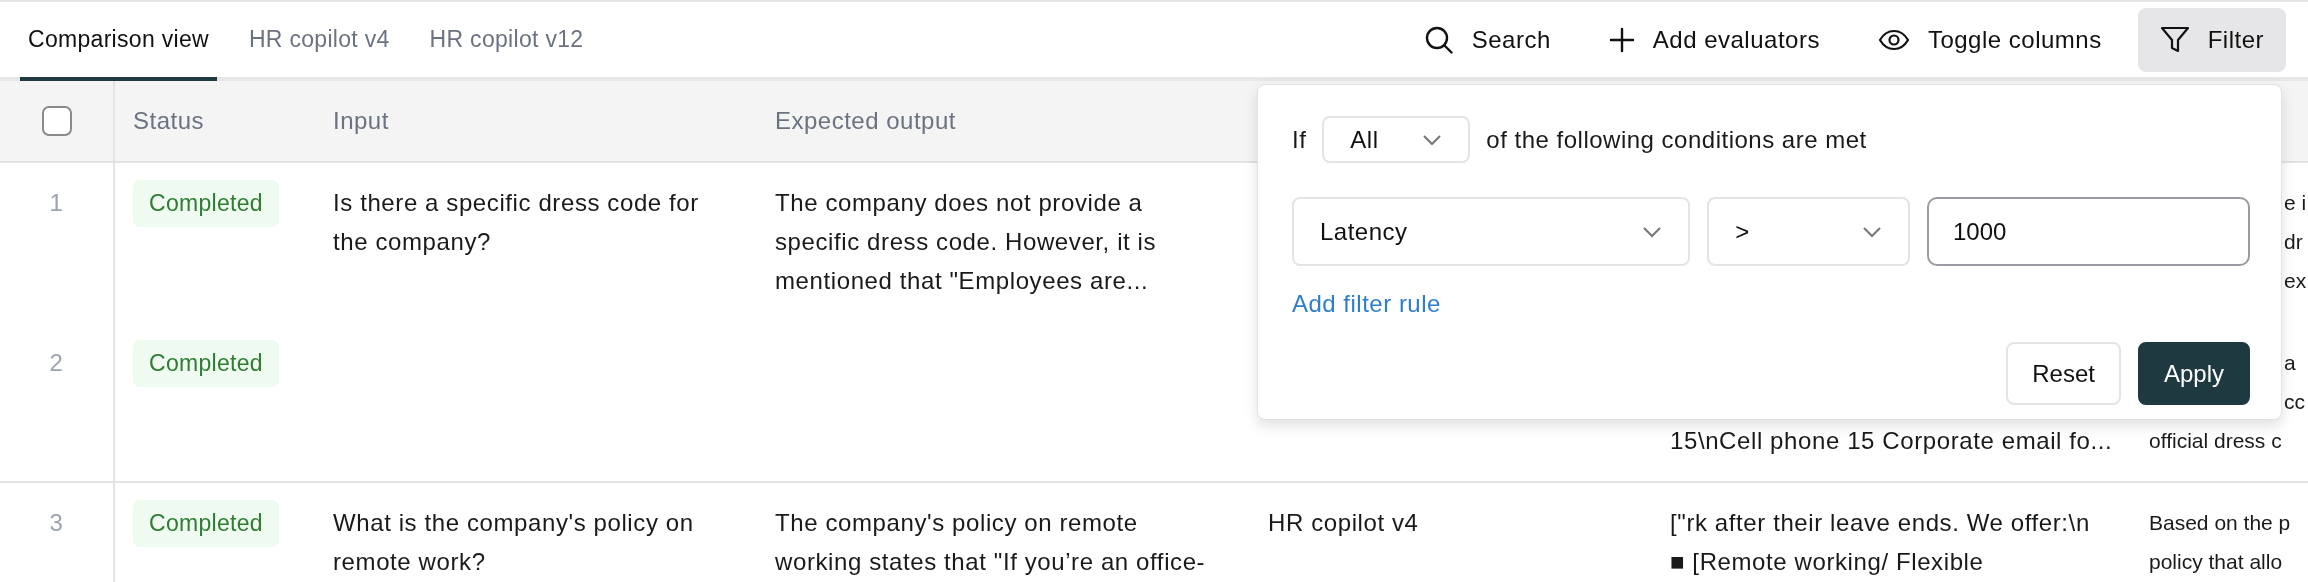  What do you see at coordinates (1299, 139) in the screenshot?
I see `condition-label: If` at bounding box center [1299, 139].